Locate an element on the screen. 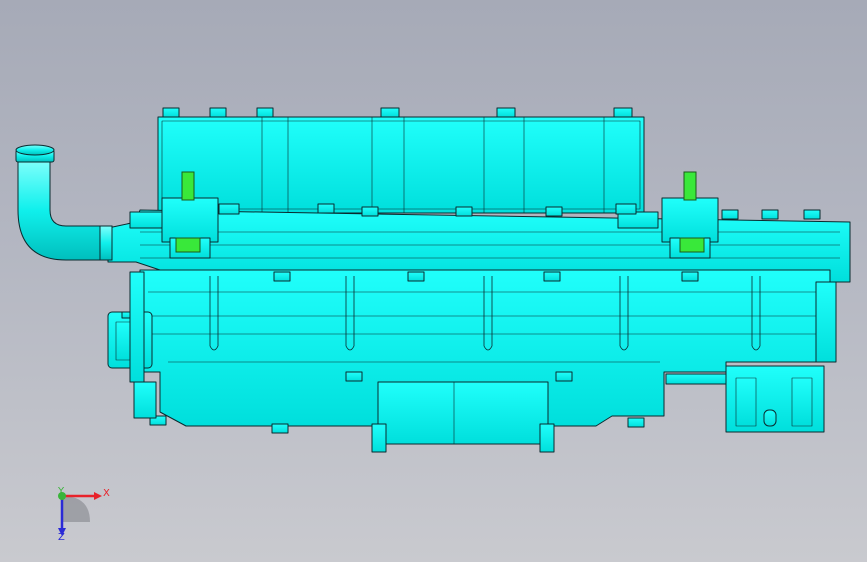  top-cover is located at coordinates (401, 165).